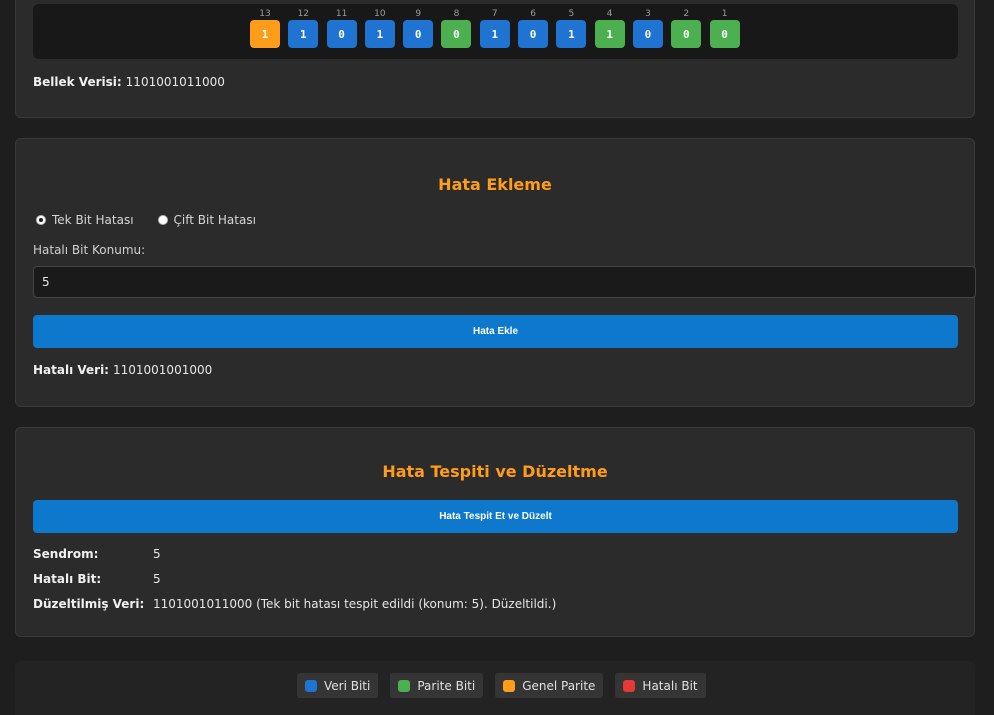 The width and height of the screenshot is (994, 715). Describe the element at coordinates (303, 14) in the screenshot. I see `bit-position-label: 12` at that location.